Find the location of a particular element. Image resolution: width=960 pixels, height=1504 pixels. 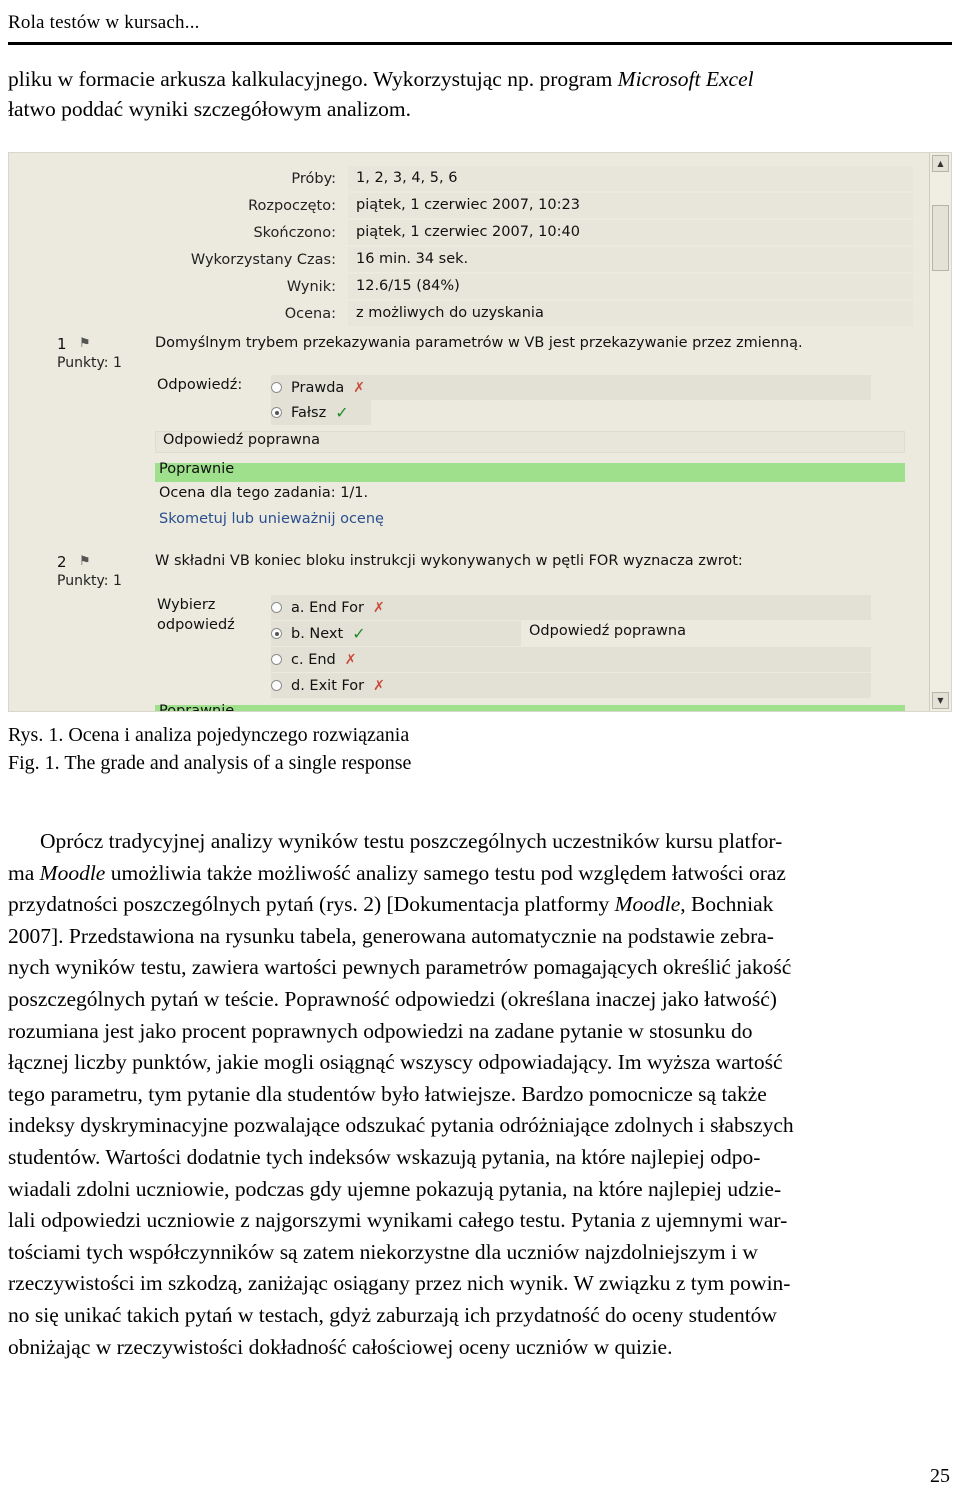

summary-label: Próby: is located at coordinates (313, 178).